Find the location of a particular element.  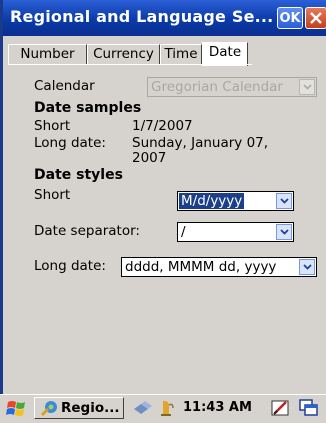

calendar-select: Gregorian Calendar is located at coordinates (232, 87).